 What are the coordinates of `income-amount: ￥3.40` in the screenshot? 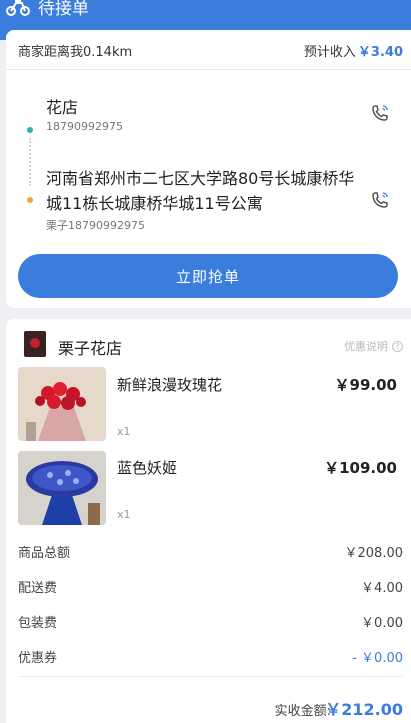 It's located at (380, 52).